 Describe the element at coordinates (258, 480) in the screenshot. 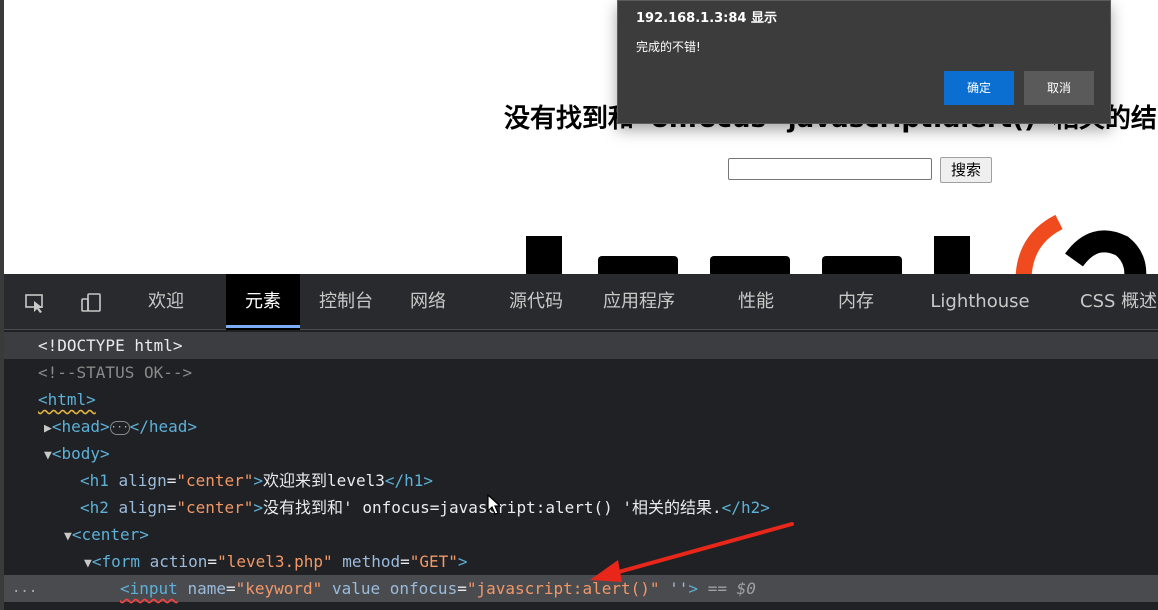

I see `h1-bracket: >` at that location.